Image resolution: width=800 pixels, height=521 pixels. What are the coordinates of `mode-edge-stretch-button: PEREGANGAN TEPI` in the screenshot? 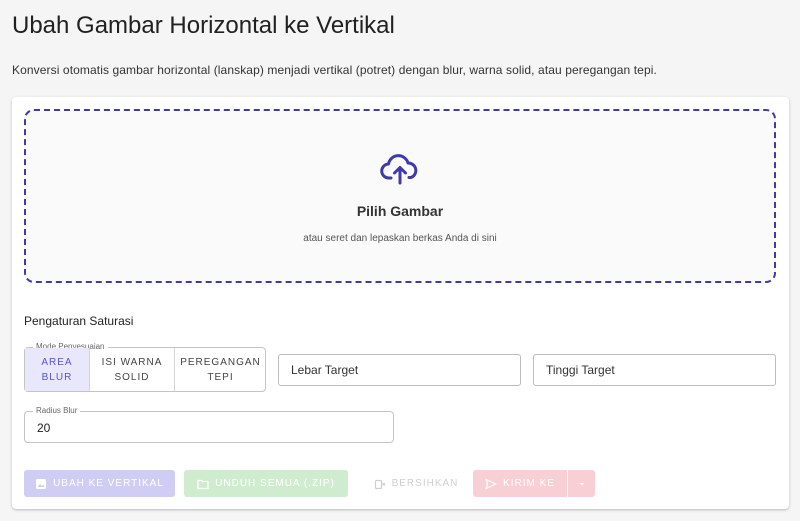 It's located at (220, 369).